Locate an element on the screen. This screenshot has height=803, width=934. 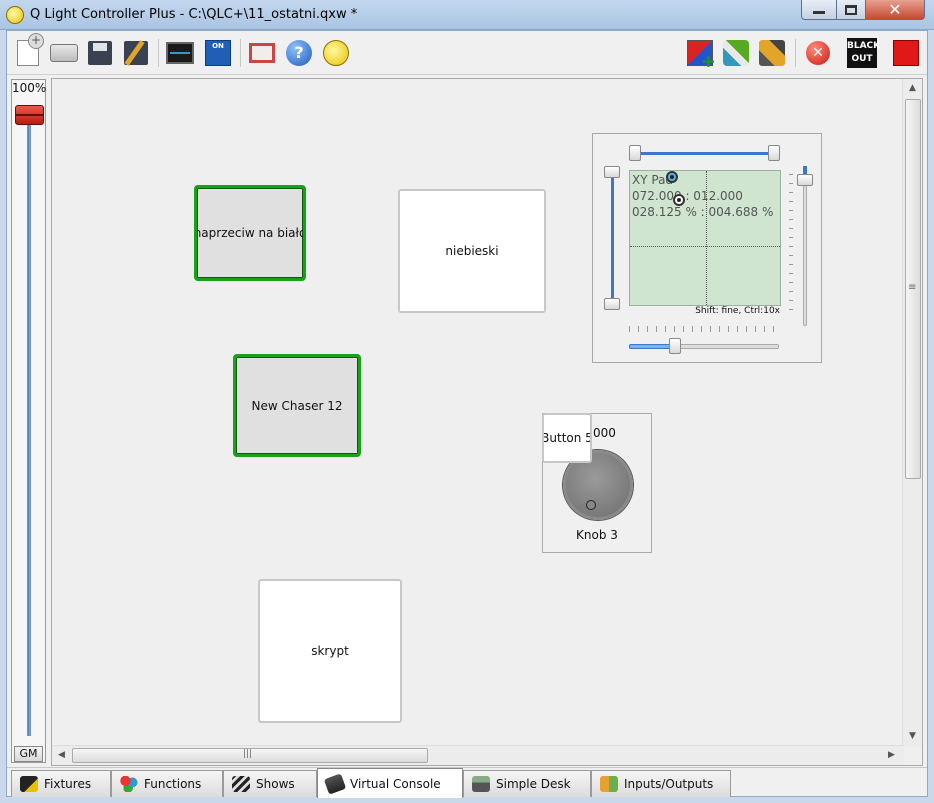
stop-all-functions-button: ✕ is located at coordinates (818, 53).